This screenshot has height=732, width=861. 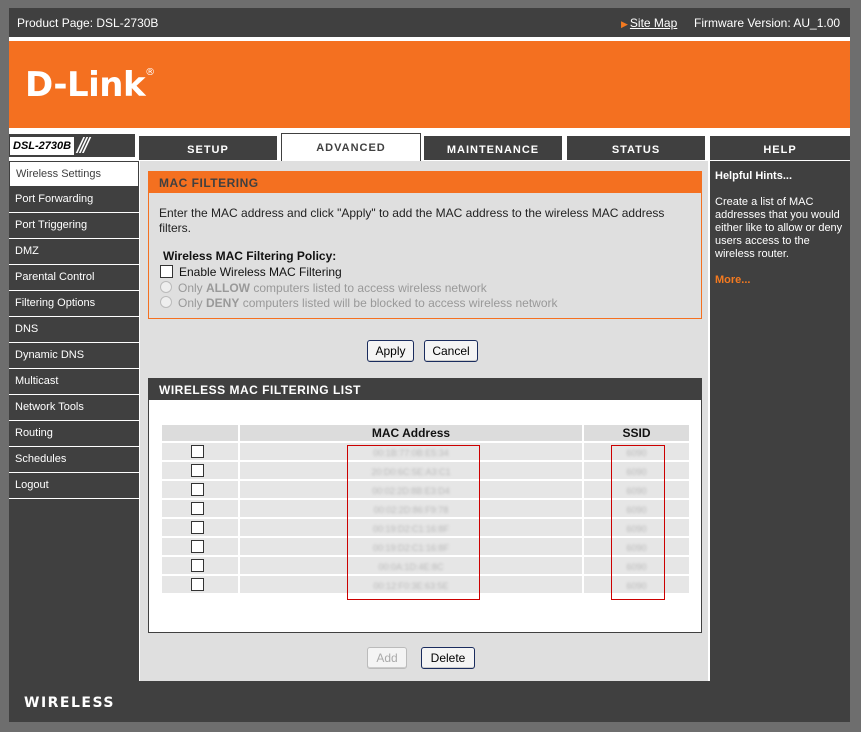 I want to click on wireless-label: WIRELESS, so click(x=70, y=703).